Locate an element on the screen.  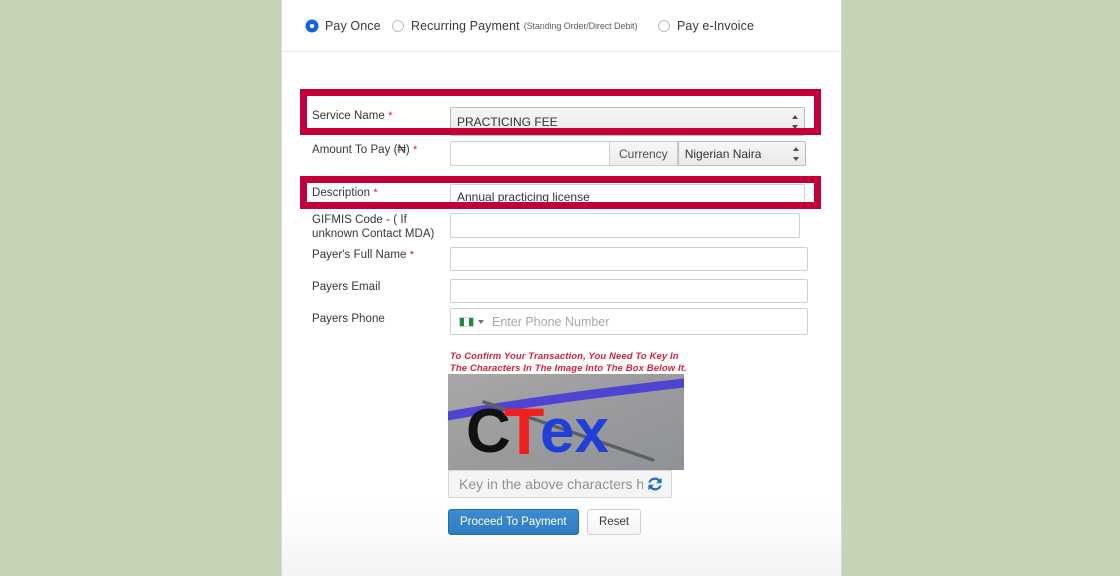
form-actions: Proceed To Payment Reset is located at coordinates (545, 522).